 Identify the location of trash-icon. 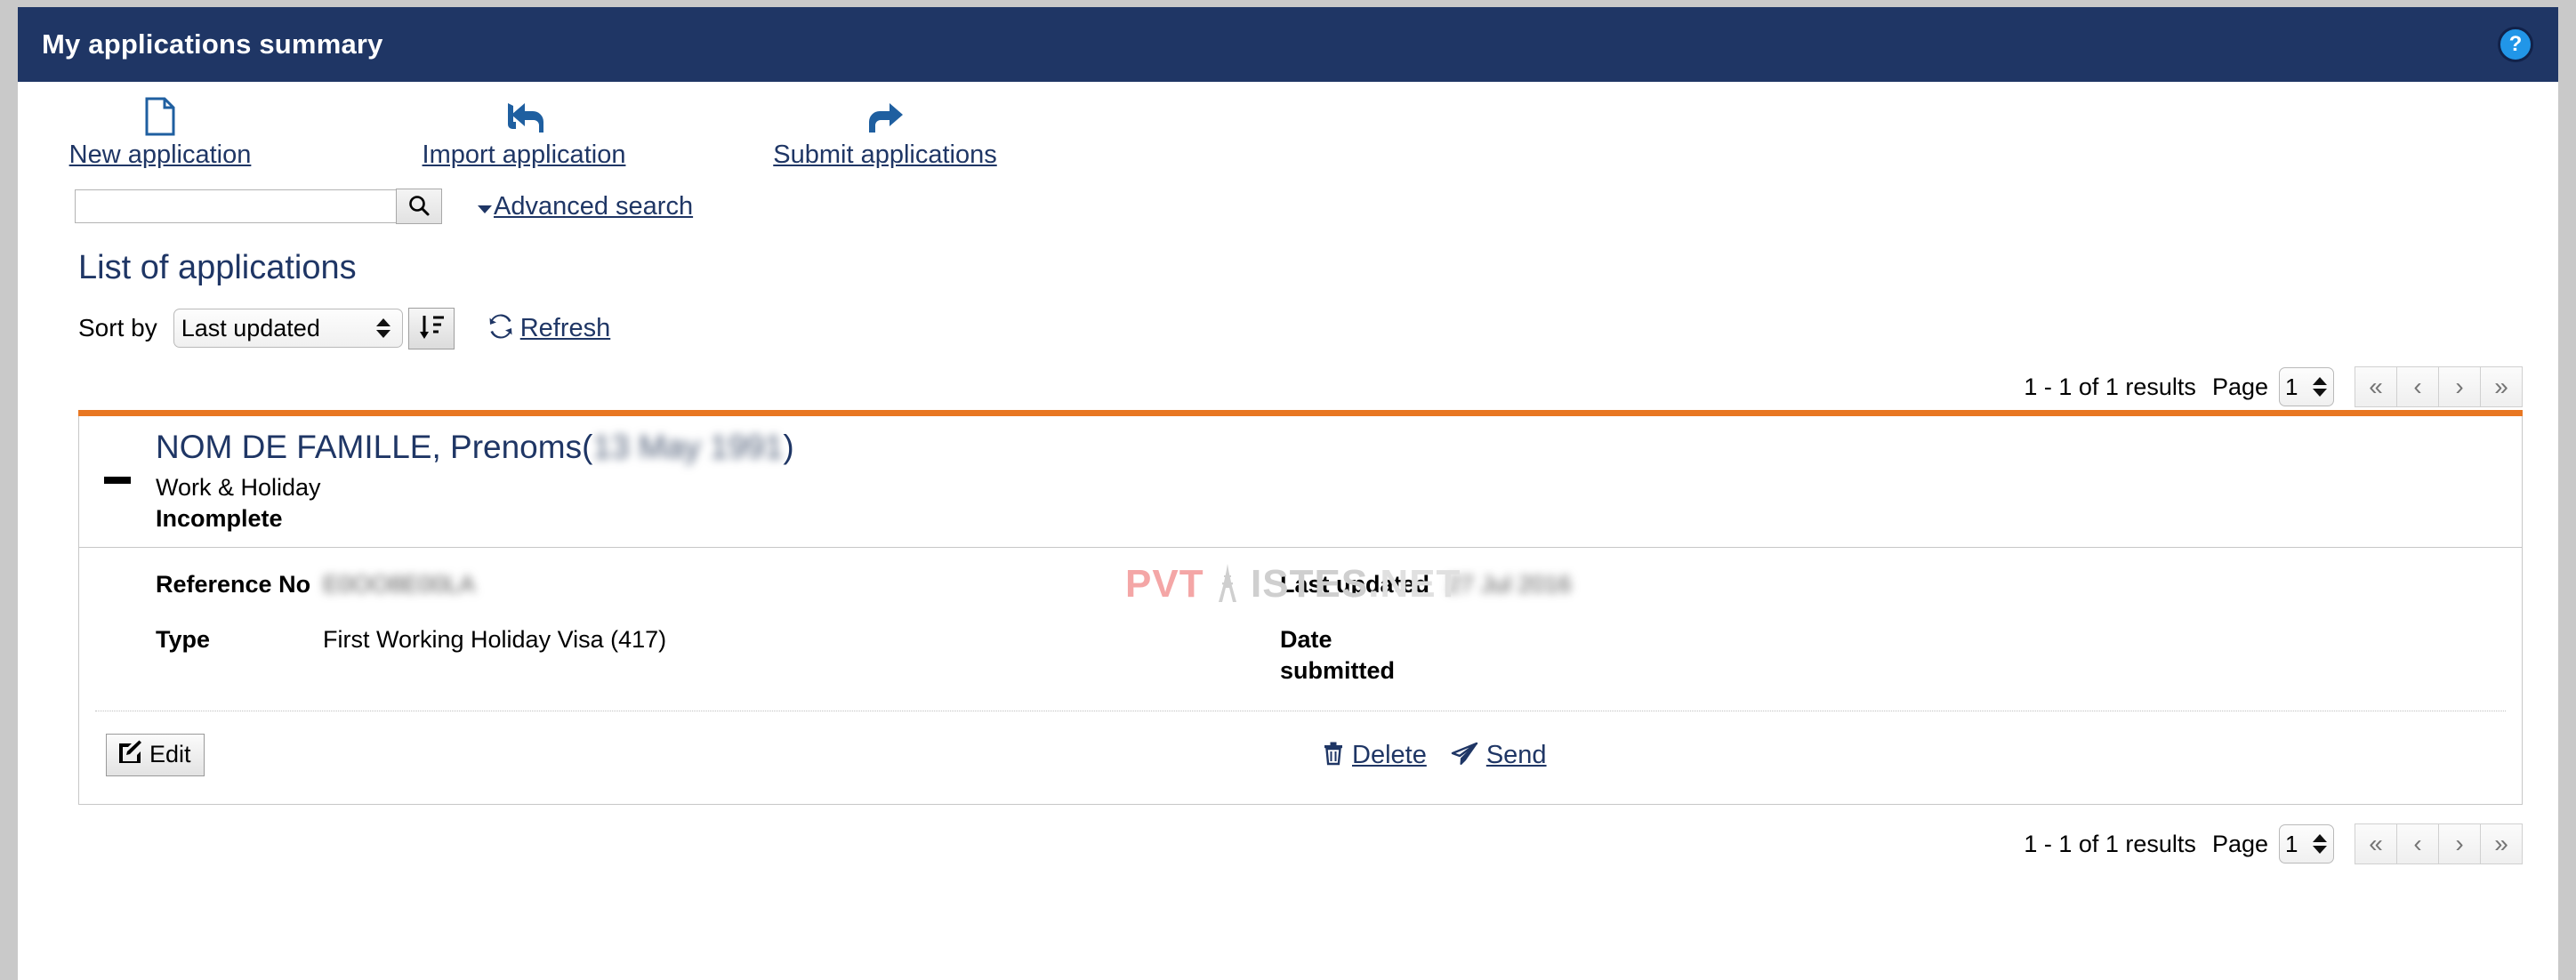
(1333, 755).